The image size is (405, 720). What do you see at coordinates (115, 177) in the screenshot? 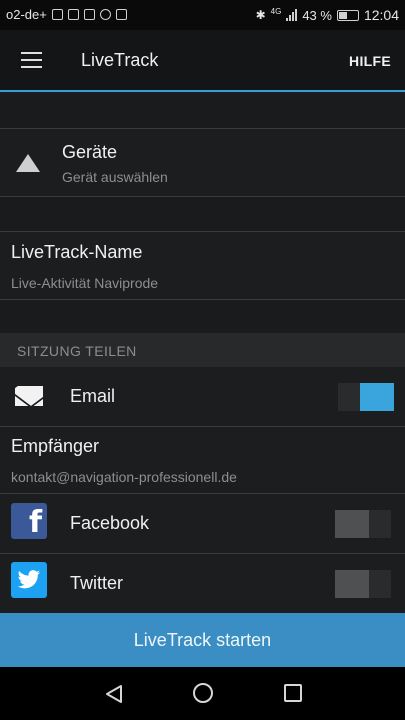
I see `devices-subtitle: Gerät auswählen` at bounding box center [115, 177].